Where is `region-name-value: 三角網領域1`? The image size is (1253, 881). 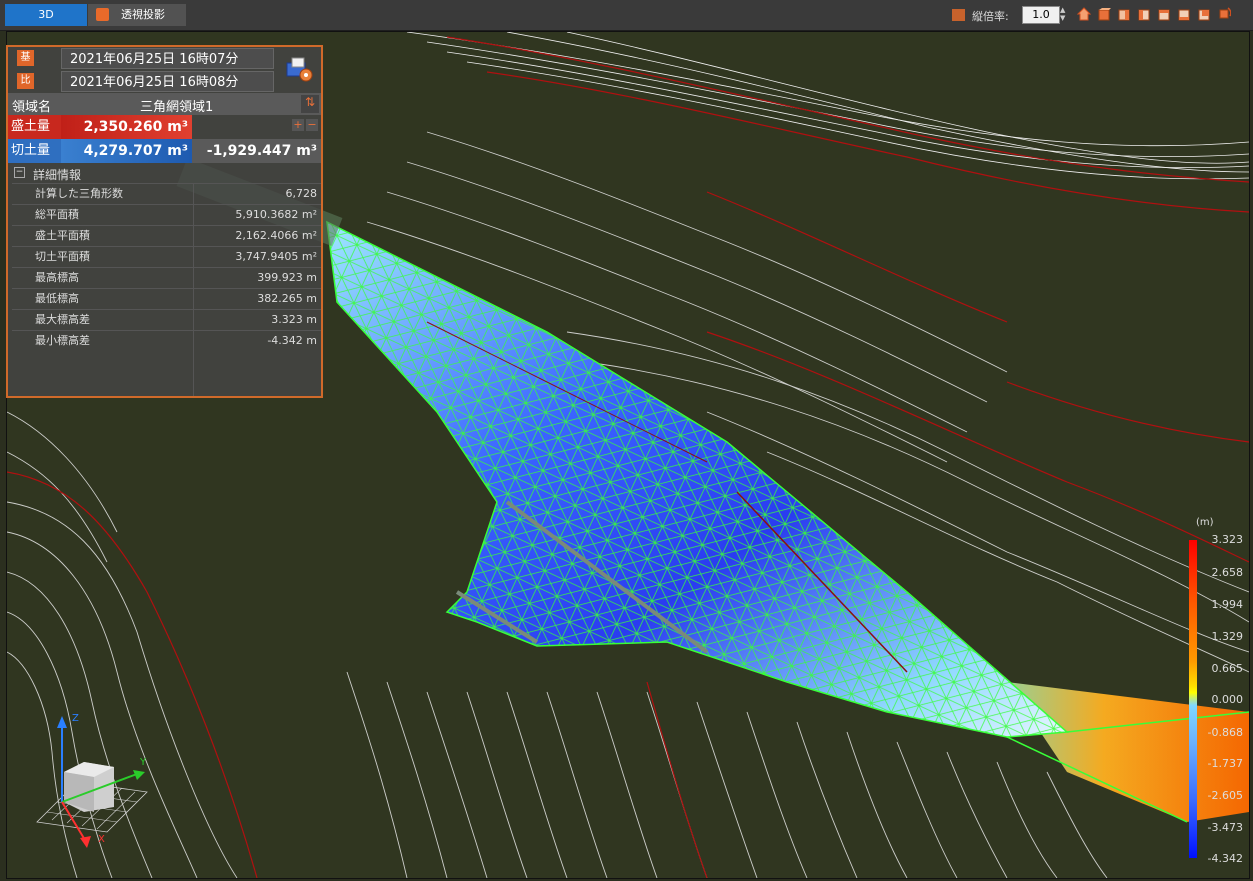 region-name-value: 三角網領域1 is located at coordinates (176, 105).